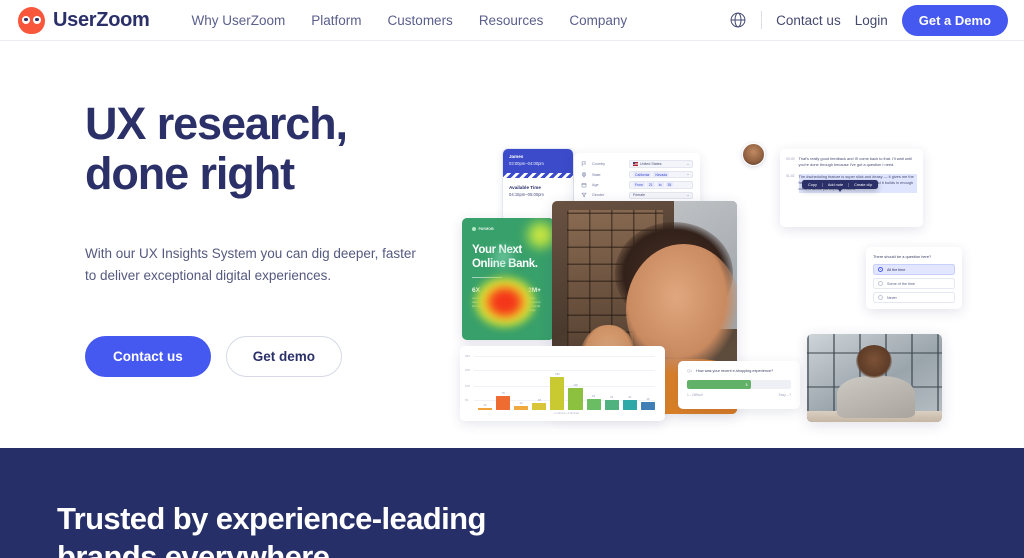 This screenshot has height=558, width=1024. I want to click on contact-us-link: Contact us, so click(808, 20).